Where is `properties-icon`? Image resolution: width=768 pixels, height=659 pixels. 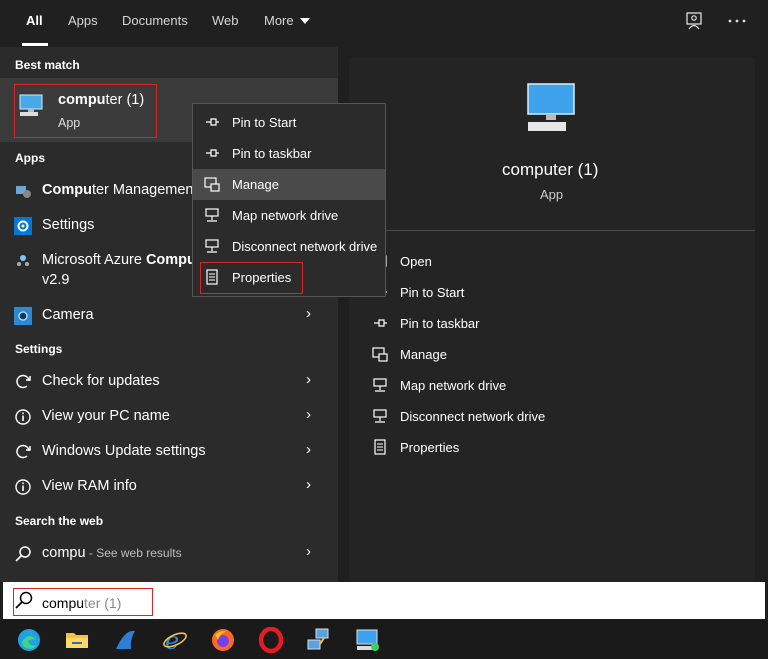
properties-icon is located at coordinates (380, 447).